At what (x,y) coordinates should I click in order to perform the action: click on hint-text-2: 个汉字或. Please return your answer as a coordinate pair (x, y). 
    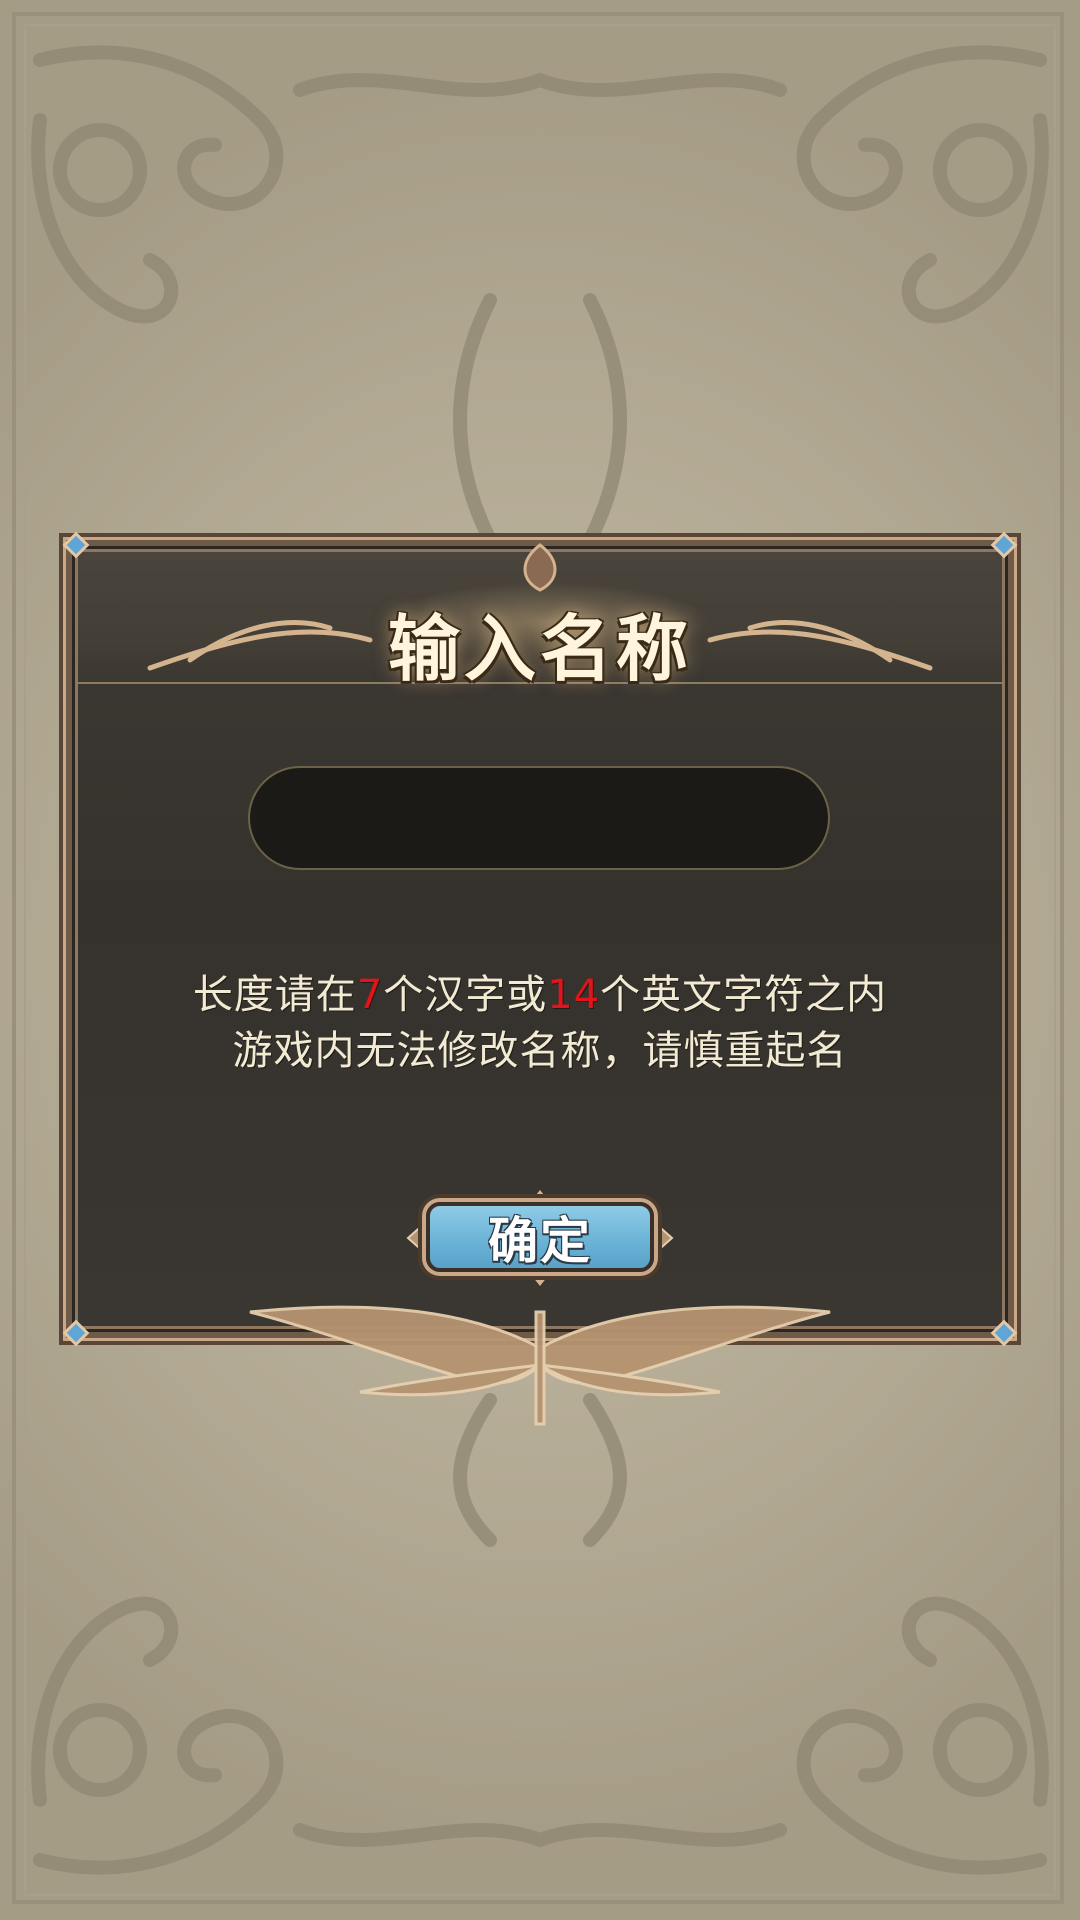
    Looking at the image, I should click on (465, 995).